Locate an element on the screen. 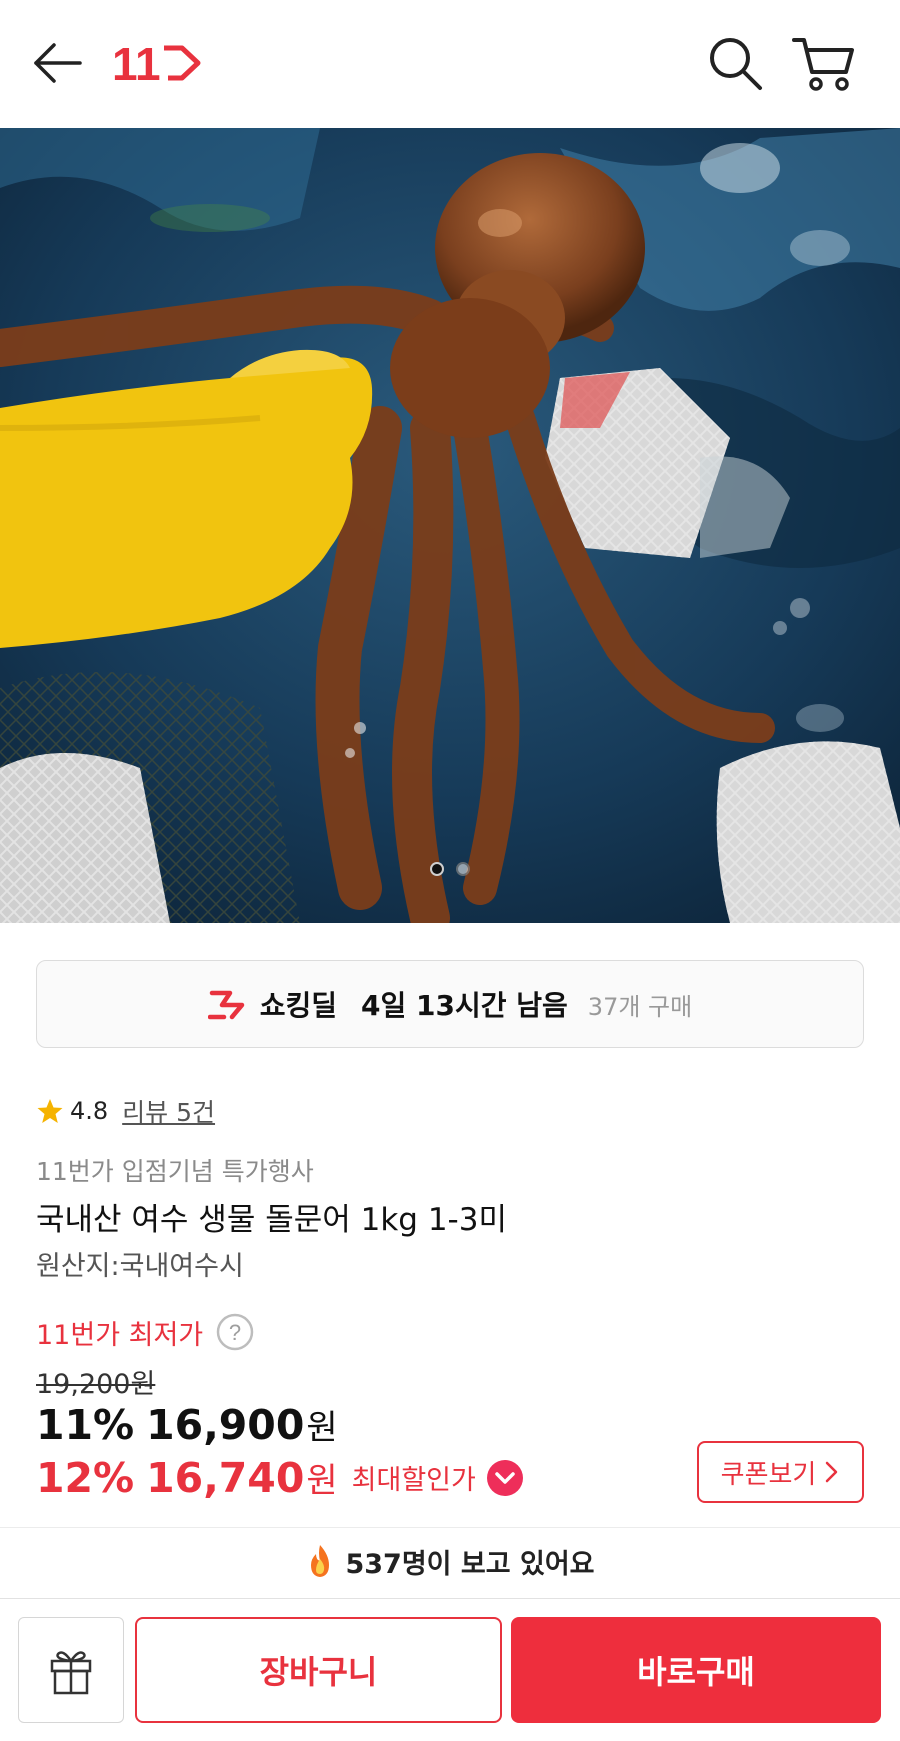  deal-purchase-count: 37개 구매 is located at coordinates (640, 1006).